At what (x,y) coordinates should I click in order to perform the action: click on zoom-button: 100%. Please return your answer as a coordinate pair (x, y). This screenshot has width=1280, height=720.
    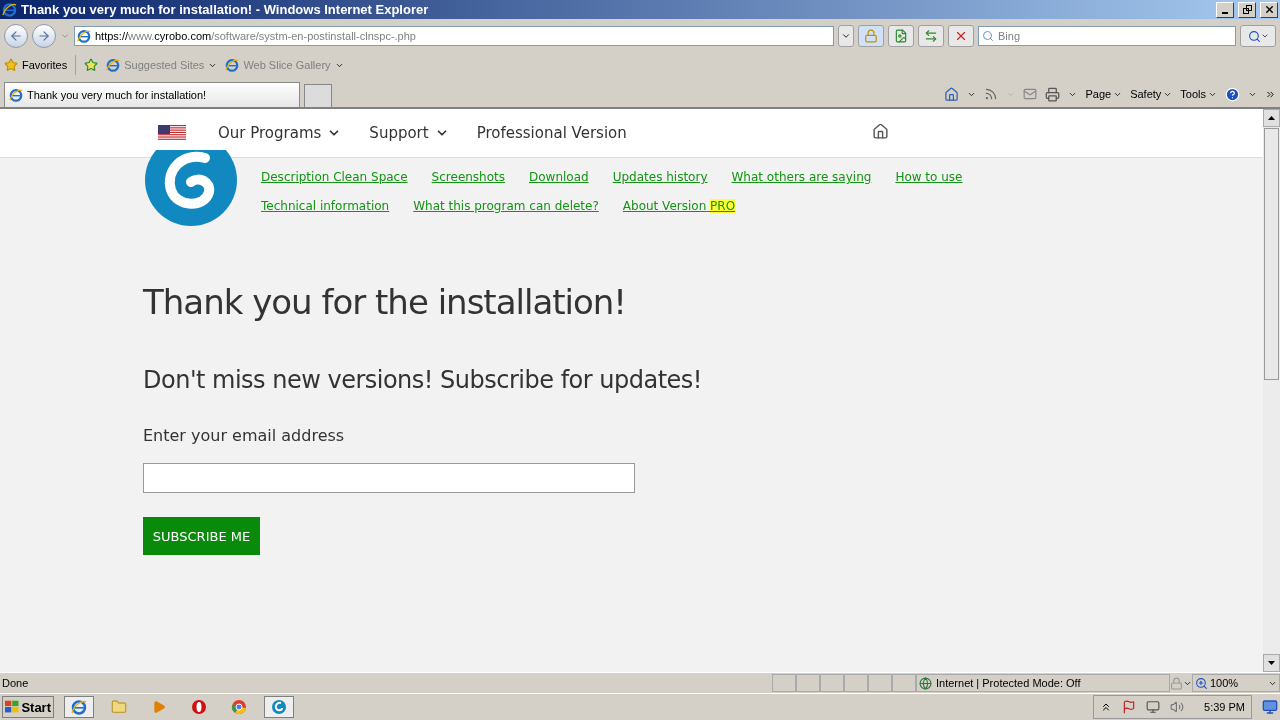
    Looking at the image, I should click on (1236, 683).